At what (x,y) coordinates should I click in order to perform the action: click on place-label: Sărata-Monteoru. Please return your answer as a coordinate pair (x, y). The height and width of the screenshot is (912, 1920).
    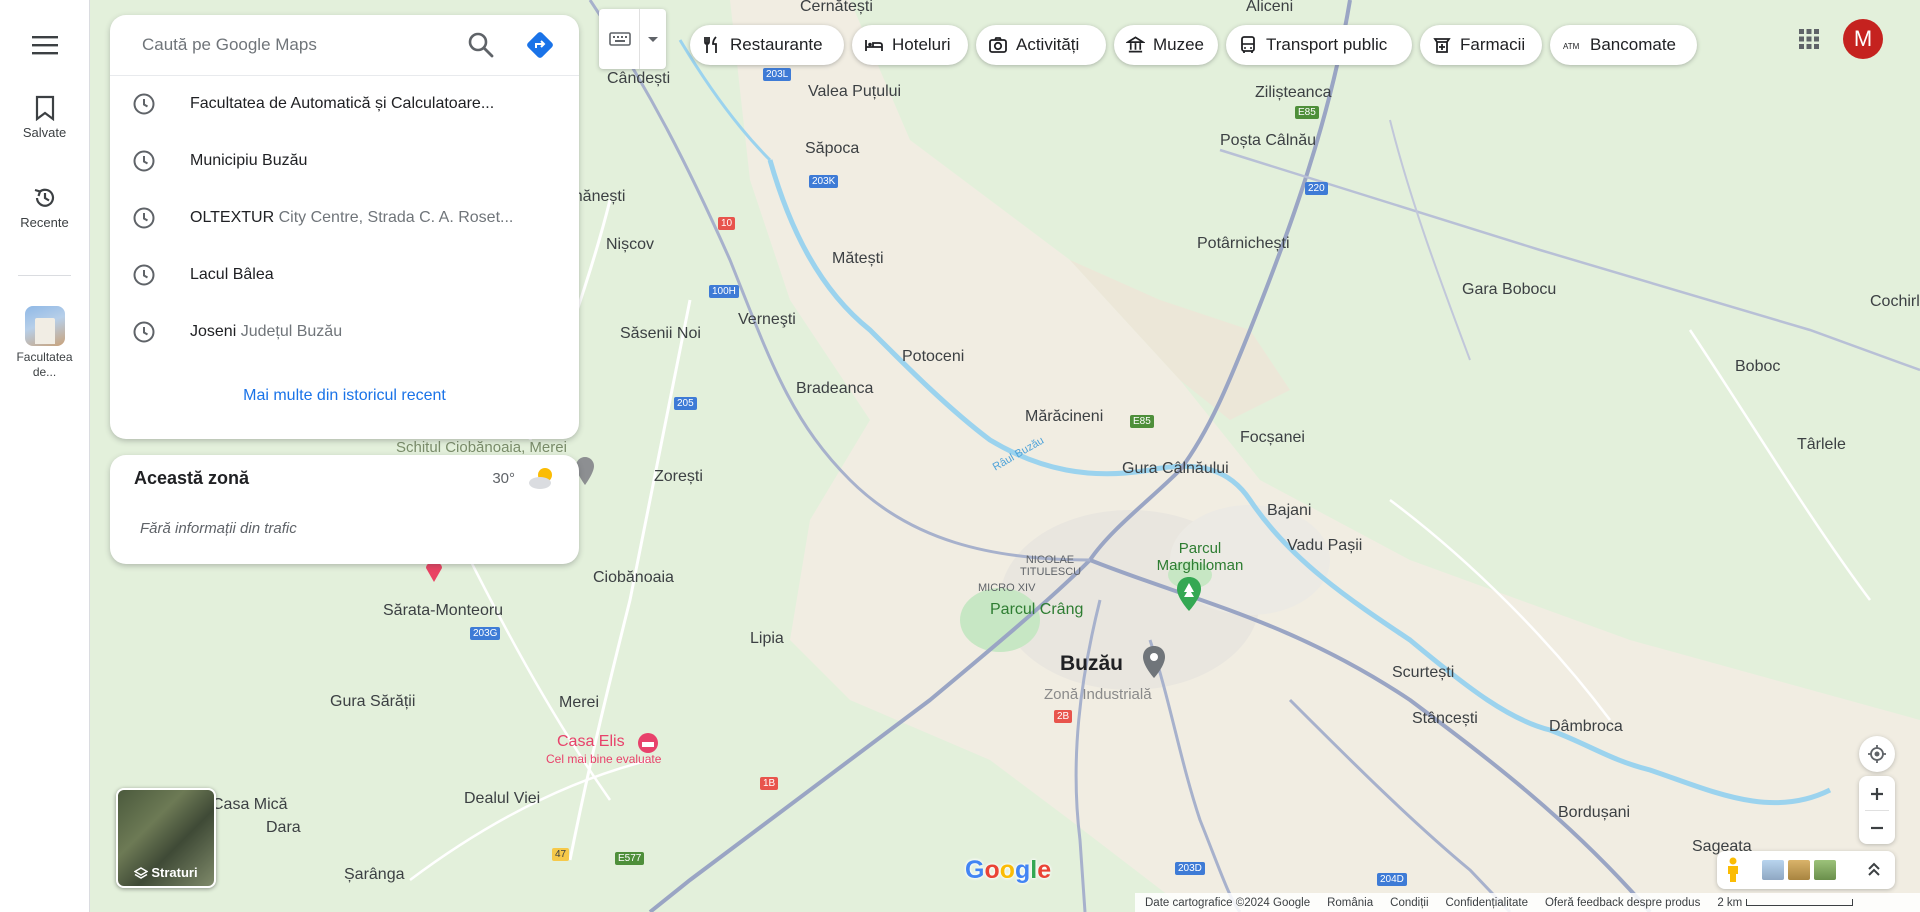
    Looking at the image, I should click on (443, 611).